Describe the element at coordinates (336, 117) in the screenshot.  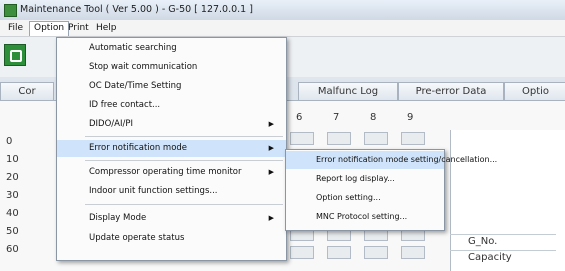
I see `column-header: 7` at that location.